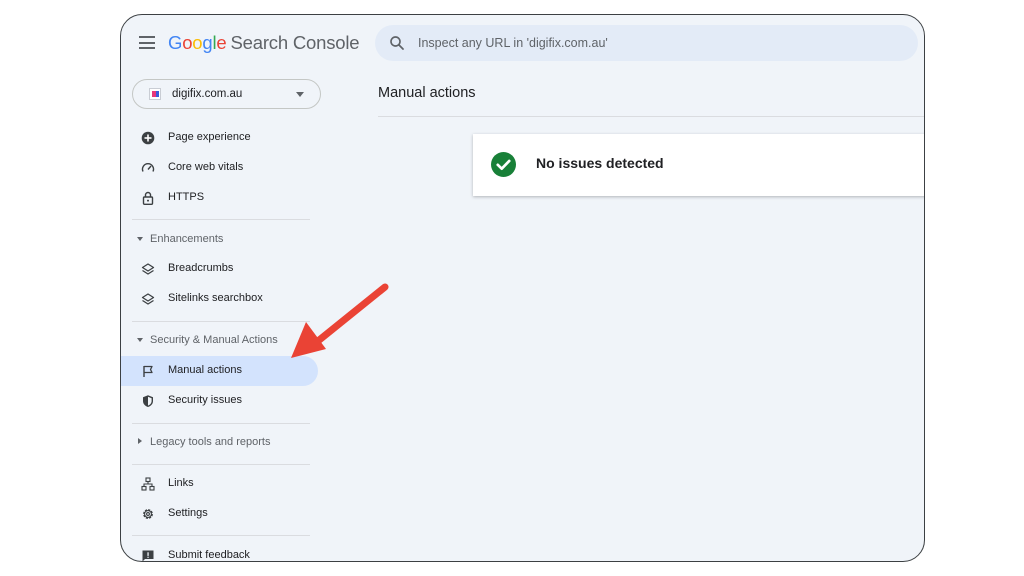 The height and width of the screenshot is (576, 1024). Describe the element at coordinates (201, 268) in the screenshot. I see `sidebar-item-label: Breadcrumbs` at that location.